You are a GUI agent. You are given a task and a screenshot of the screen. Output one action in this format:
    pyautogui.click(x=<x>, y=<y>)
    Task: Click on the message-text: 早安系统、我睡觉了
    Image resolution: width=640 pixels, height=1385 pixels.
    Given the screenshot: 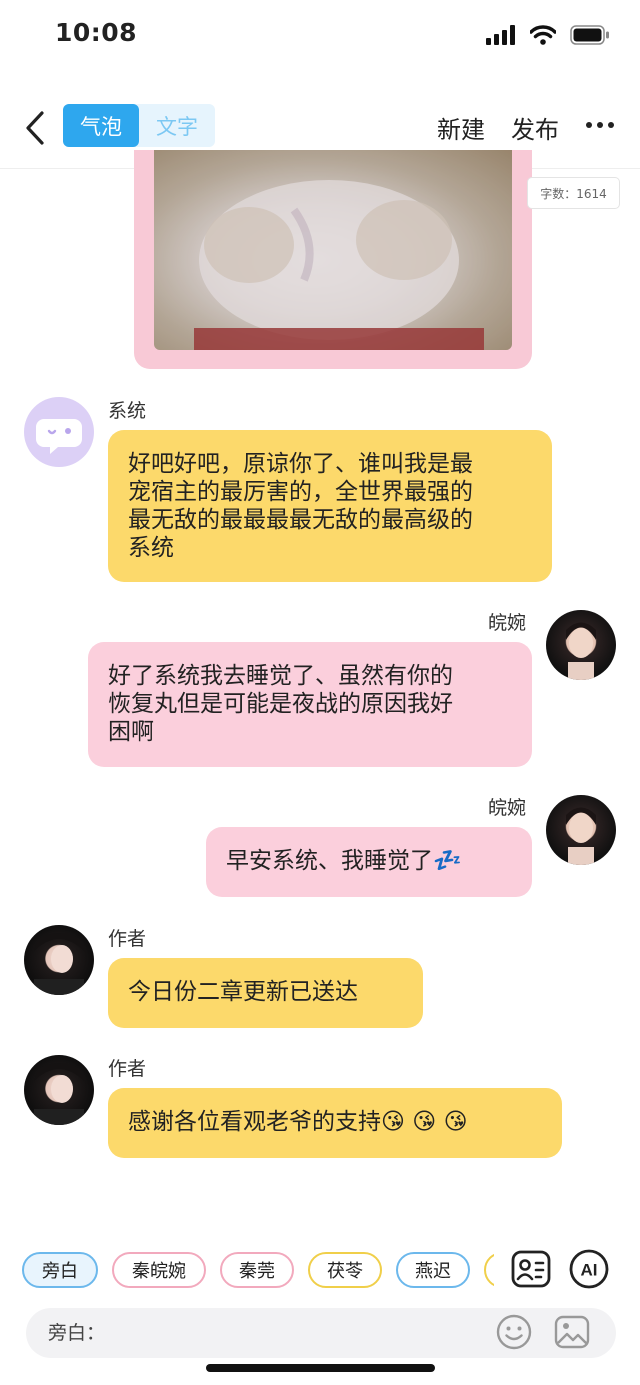 What is the action you would take?
    pyautogui.click(x=329, y=861)
    